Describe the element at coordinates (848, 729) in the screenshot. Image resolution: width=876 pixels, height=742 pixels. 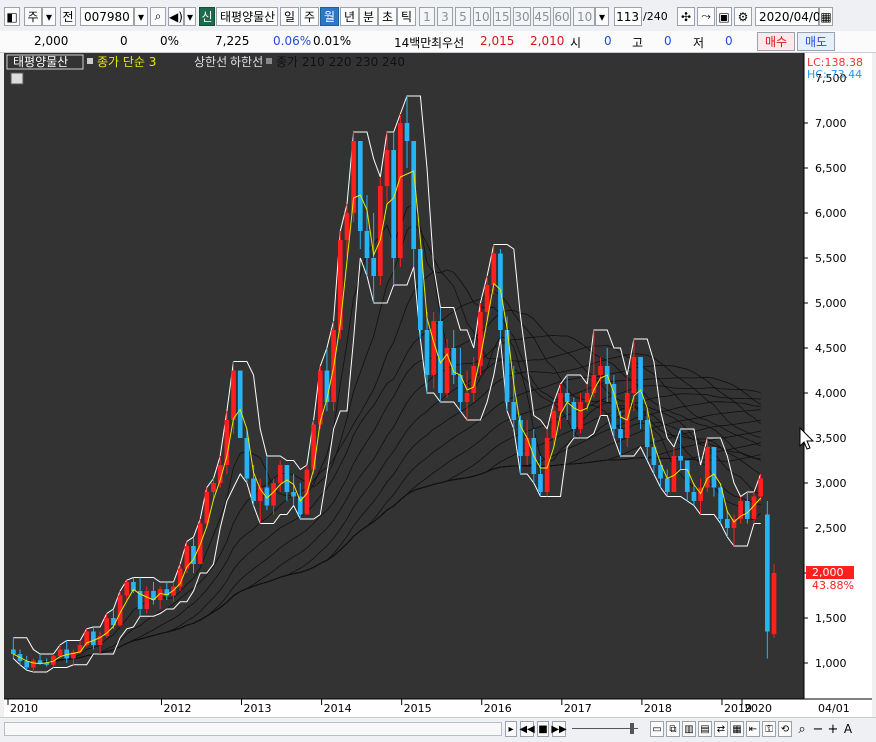
I see `text-tool-icon: A` at that location.